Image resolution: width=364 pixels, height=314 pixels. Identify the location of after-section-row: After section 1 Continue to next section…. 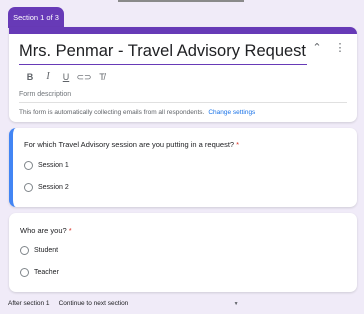
(123, 303).